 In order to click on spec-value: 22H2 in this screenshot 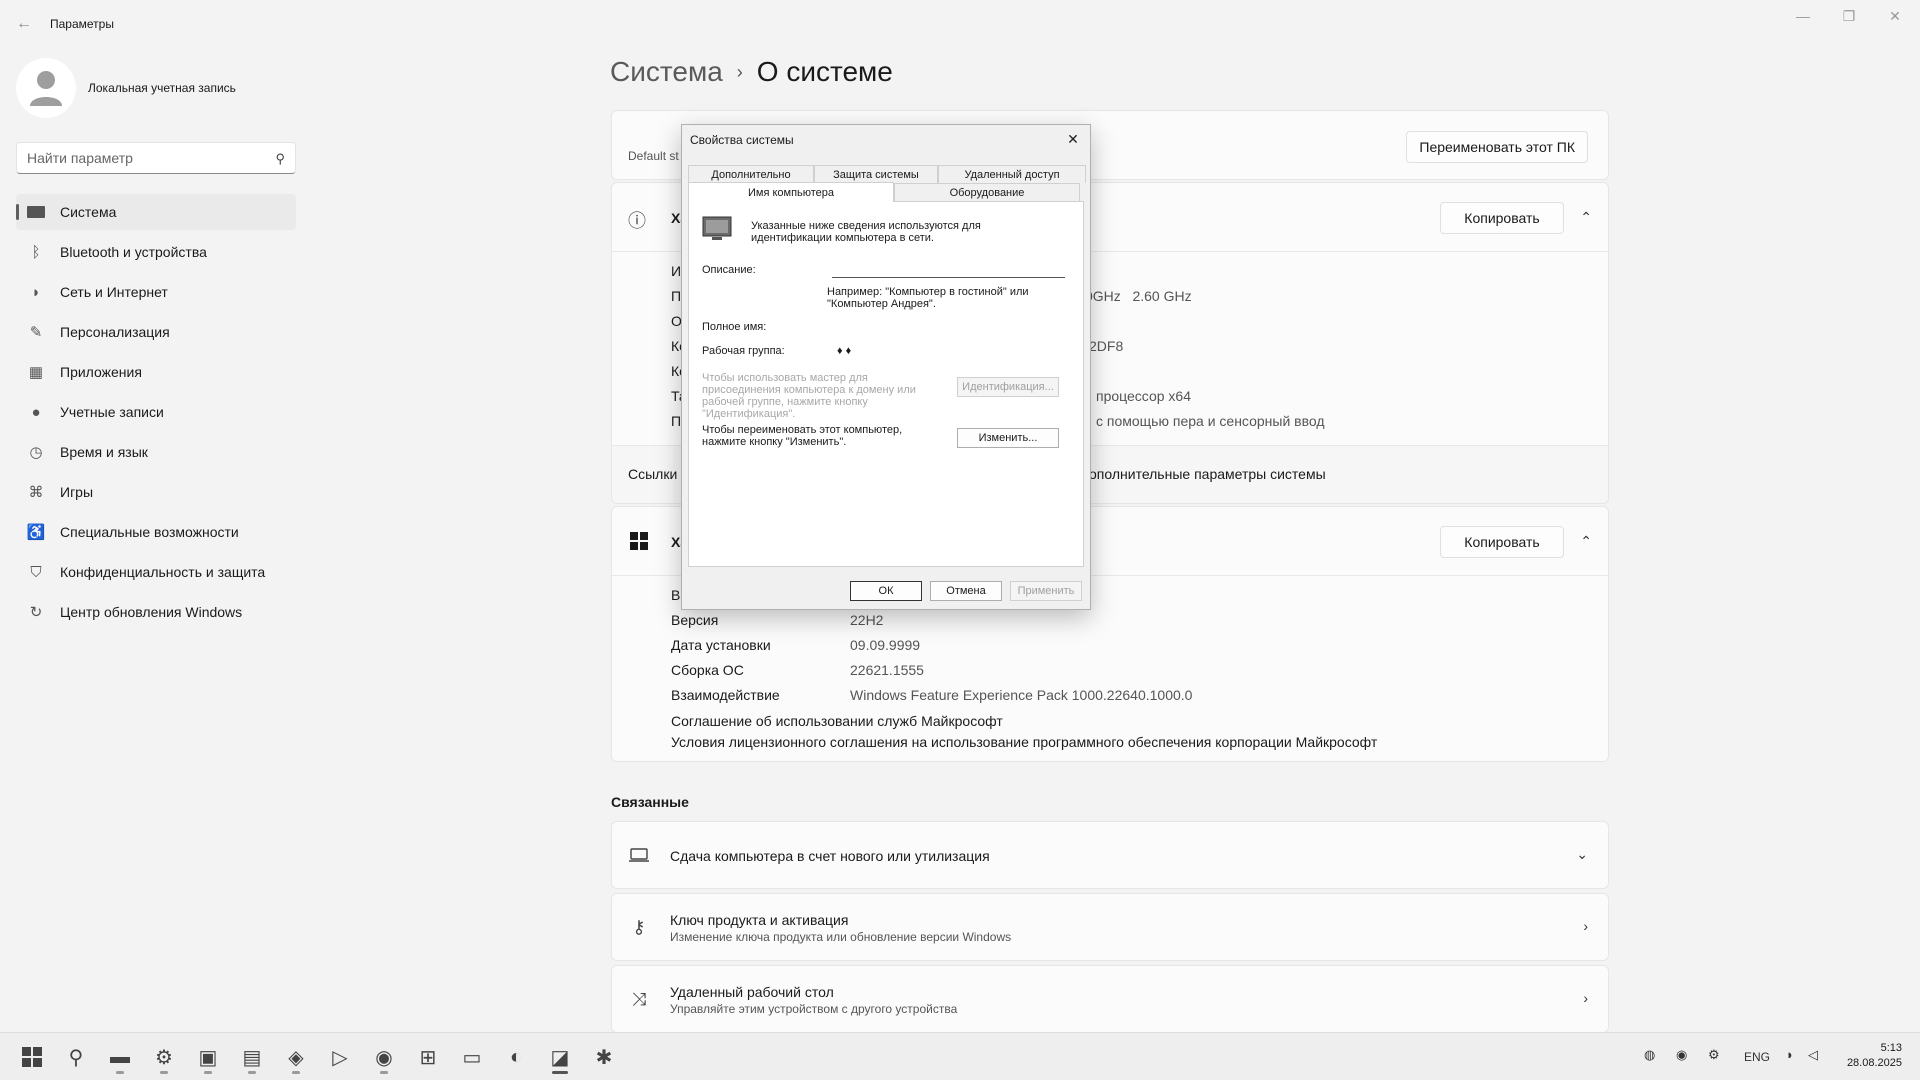, I will do `click(867, 620)`.